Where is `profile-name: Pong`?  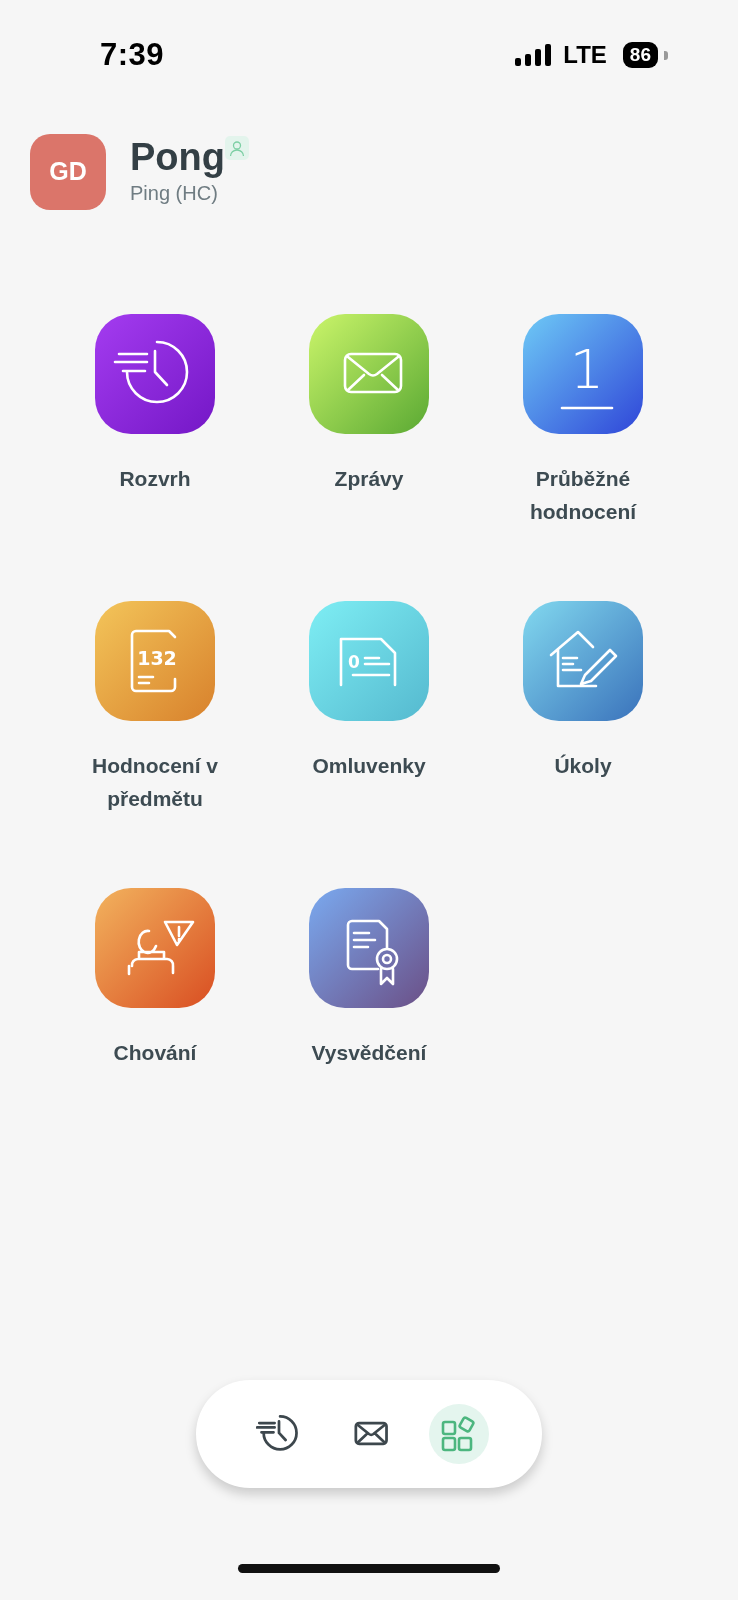
profile-name: Pong is located at coordinates (177, 158).